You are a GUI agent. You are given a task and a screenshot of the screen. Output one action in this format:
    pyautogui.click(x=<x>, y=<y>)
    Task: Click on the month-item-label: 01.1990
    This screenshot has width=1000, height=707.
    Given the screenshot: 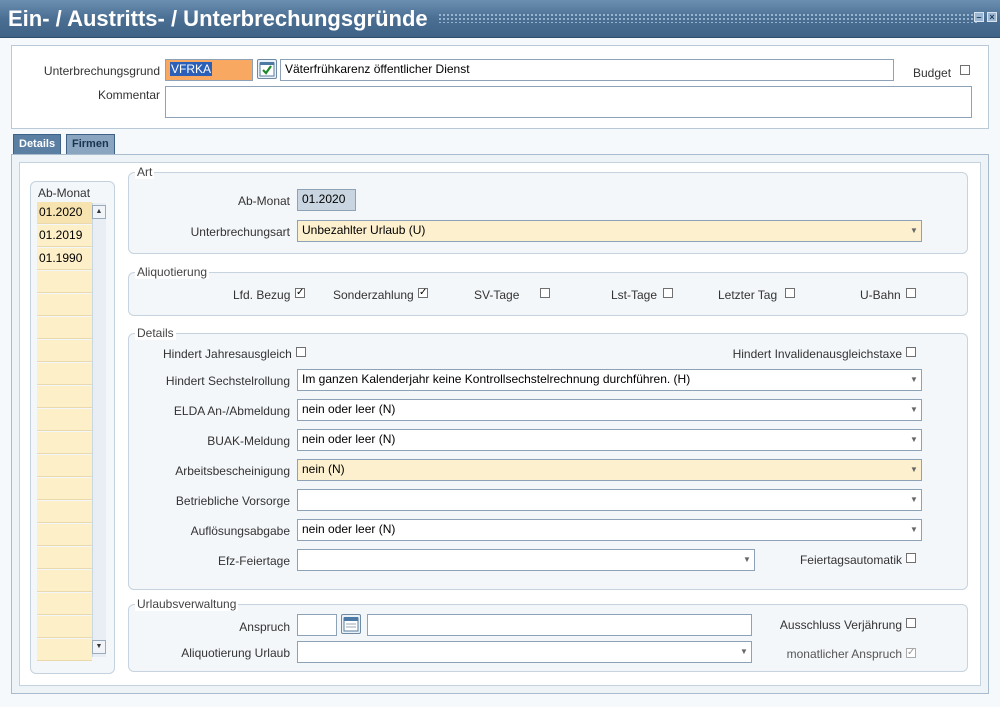 What is the action you would take?
    pyautogui.click(x=61, y=258)
    